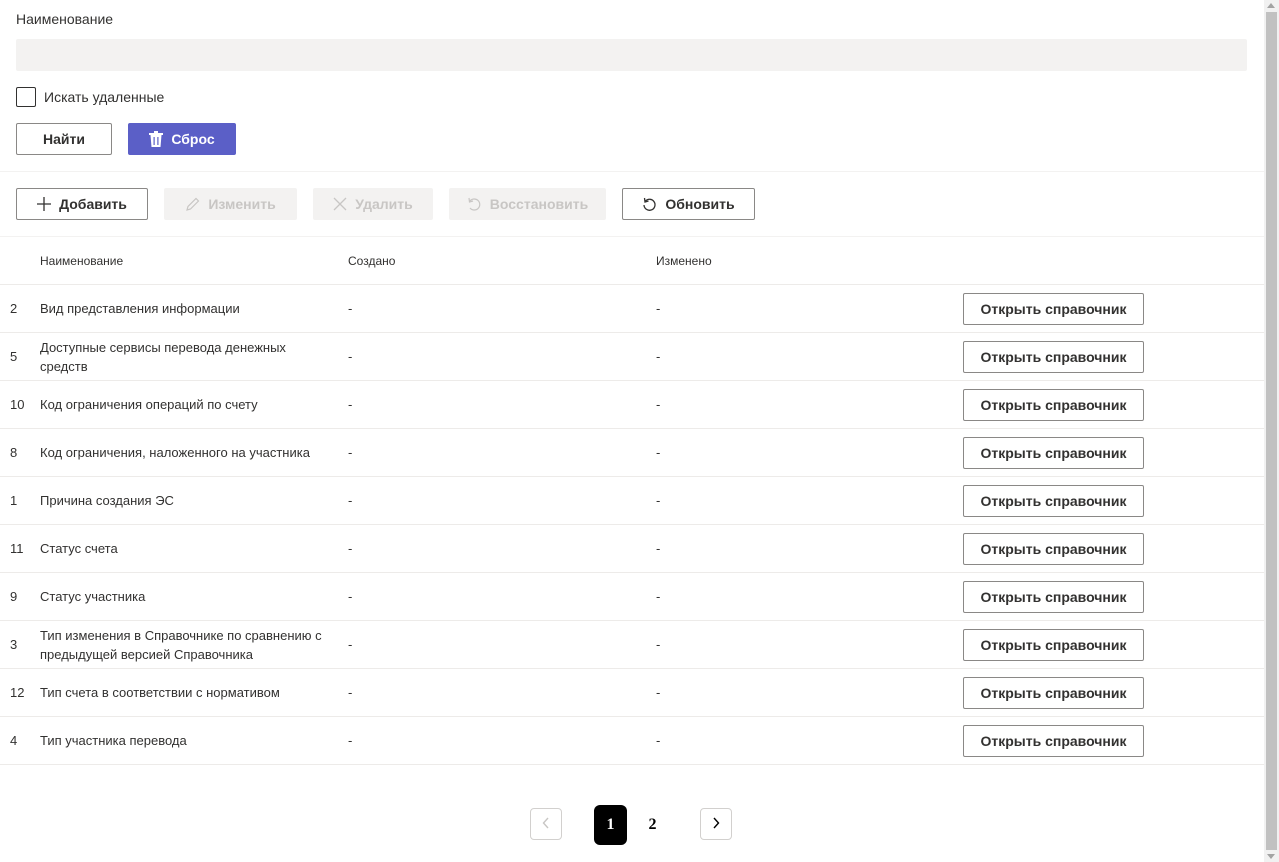 This screenshot has width=1279, height=862. Describe the element at coordinates (192, 204) in the screenshot. I see `pencil-icon` at that location.